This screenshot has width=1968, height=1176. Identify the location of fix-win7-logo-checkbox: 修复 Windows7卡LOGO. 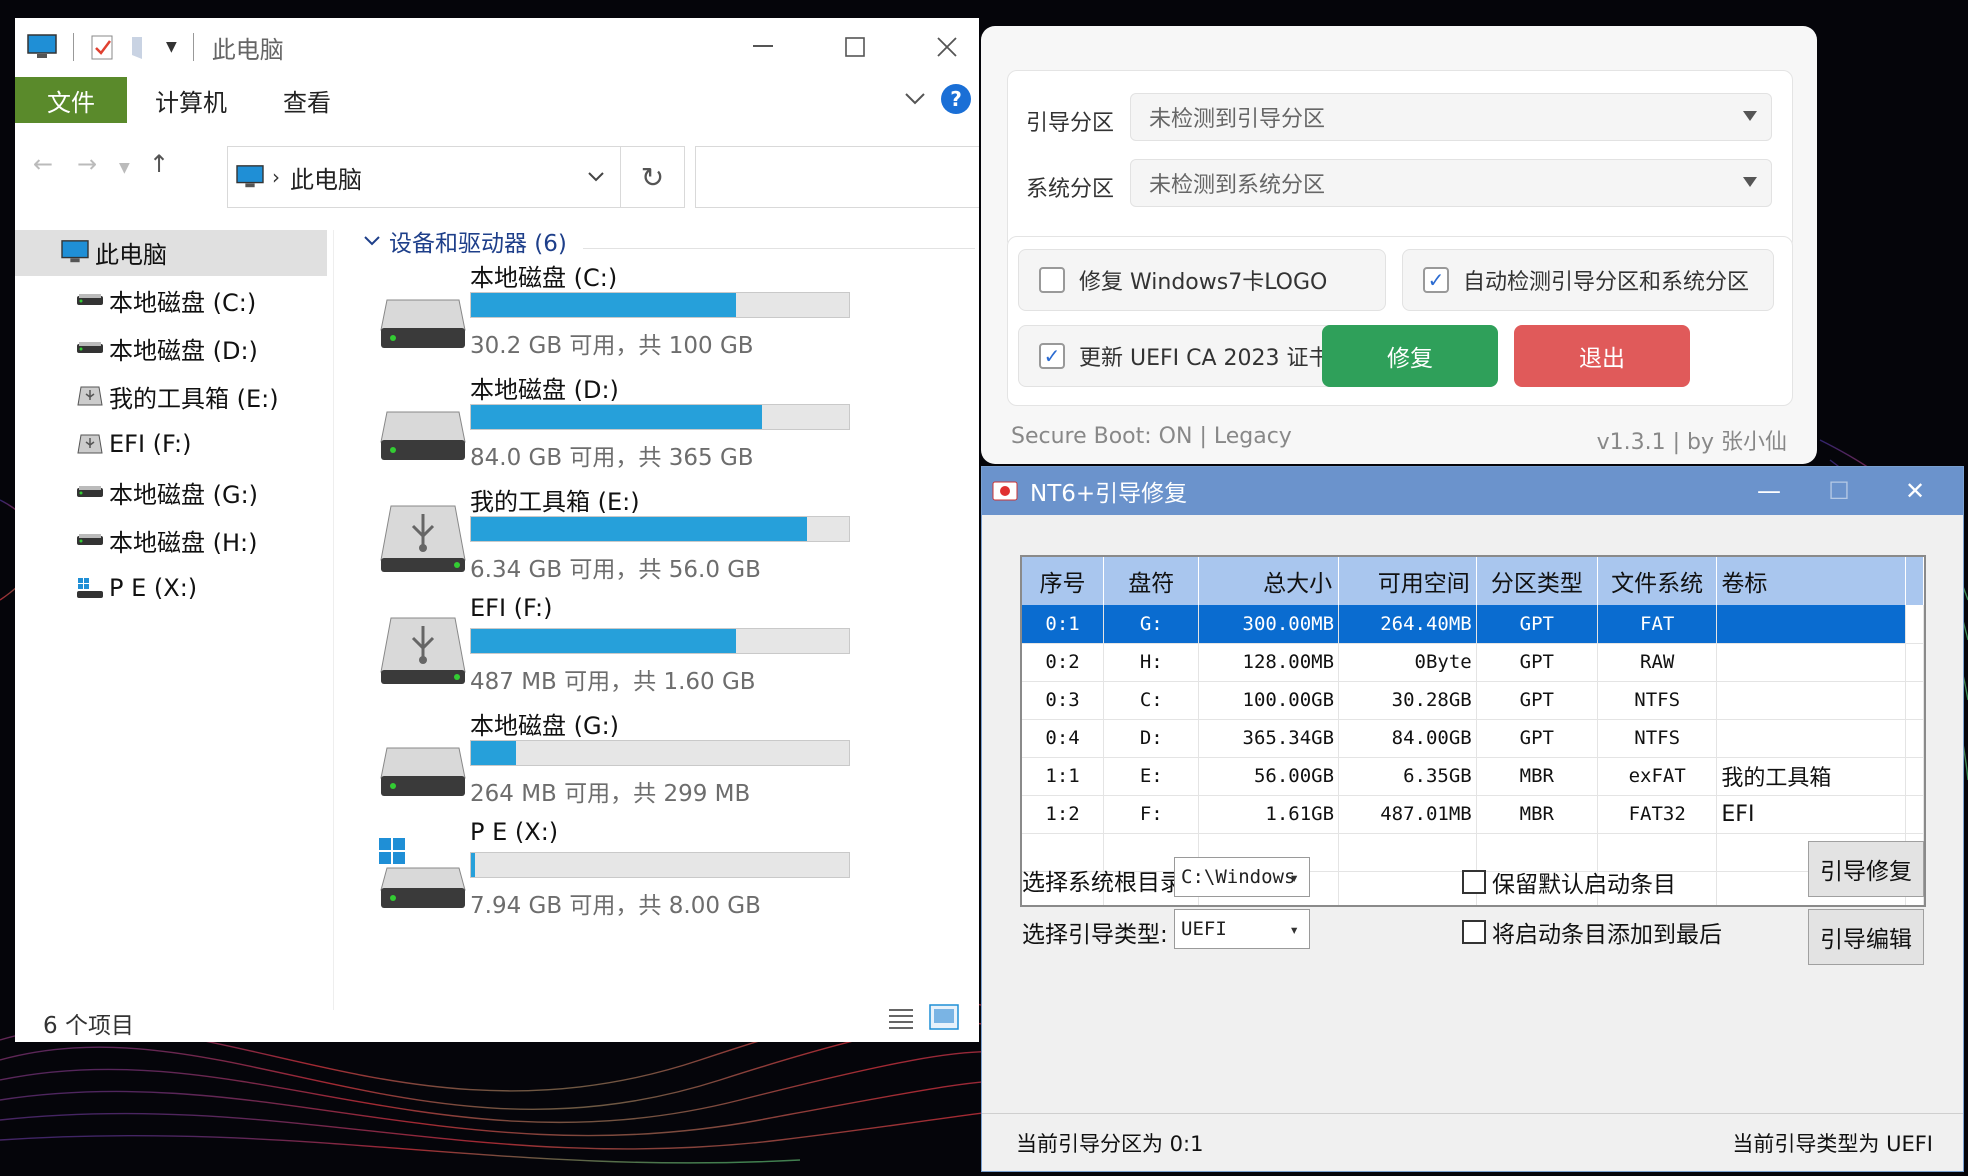
(1202, 280).